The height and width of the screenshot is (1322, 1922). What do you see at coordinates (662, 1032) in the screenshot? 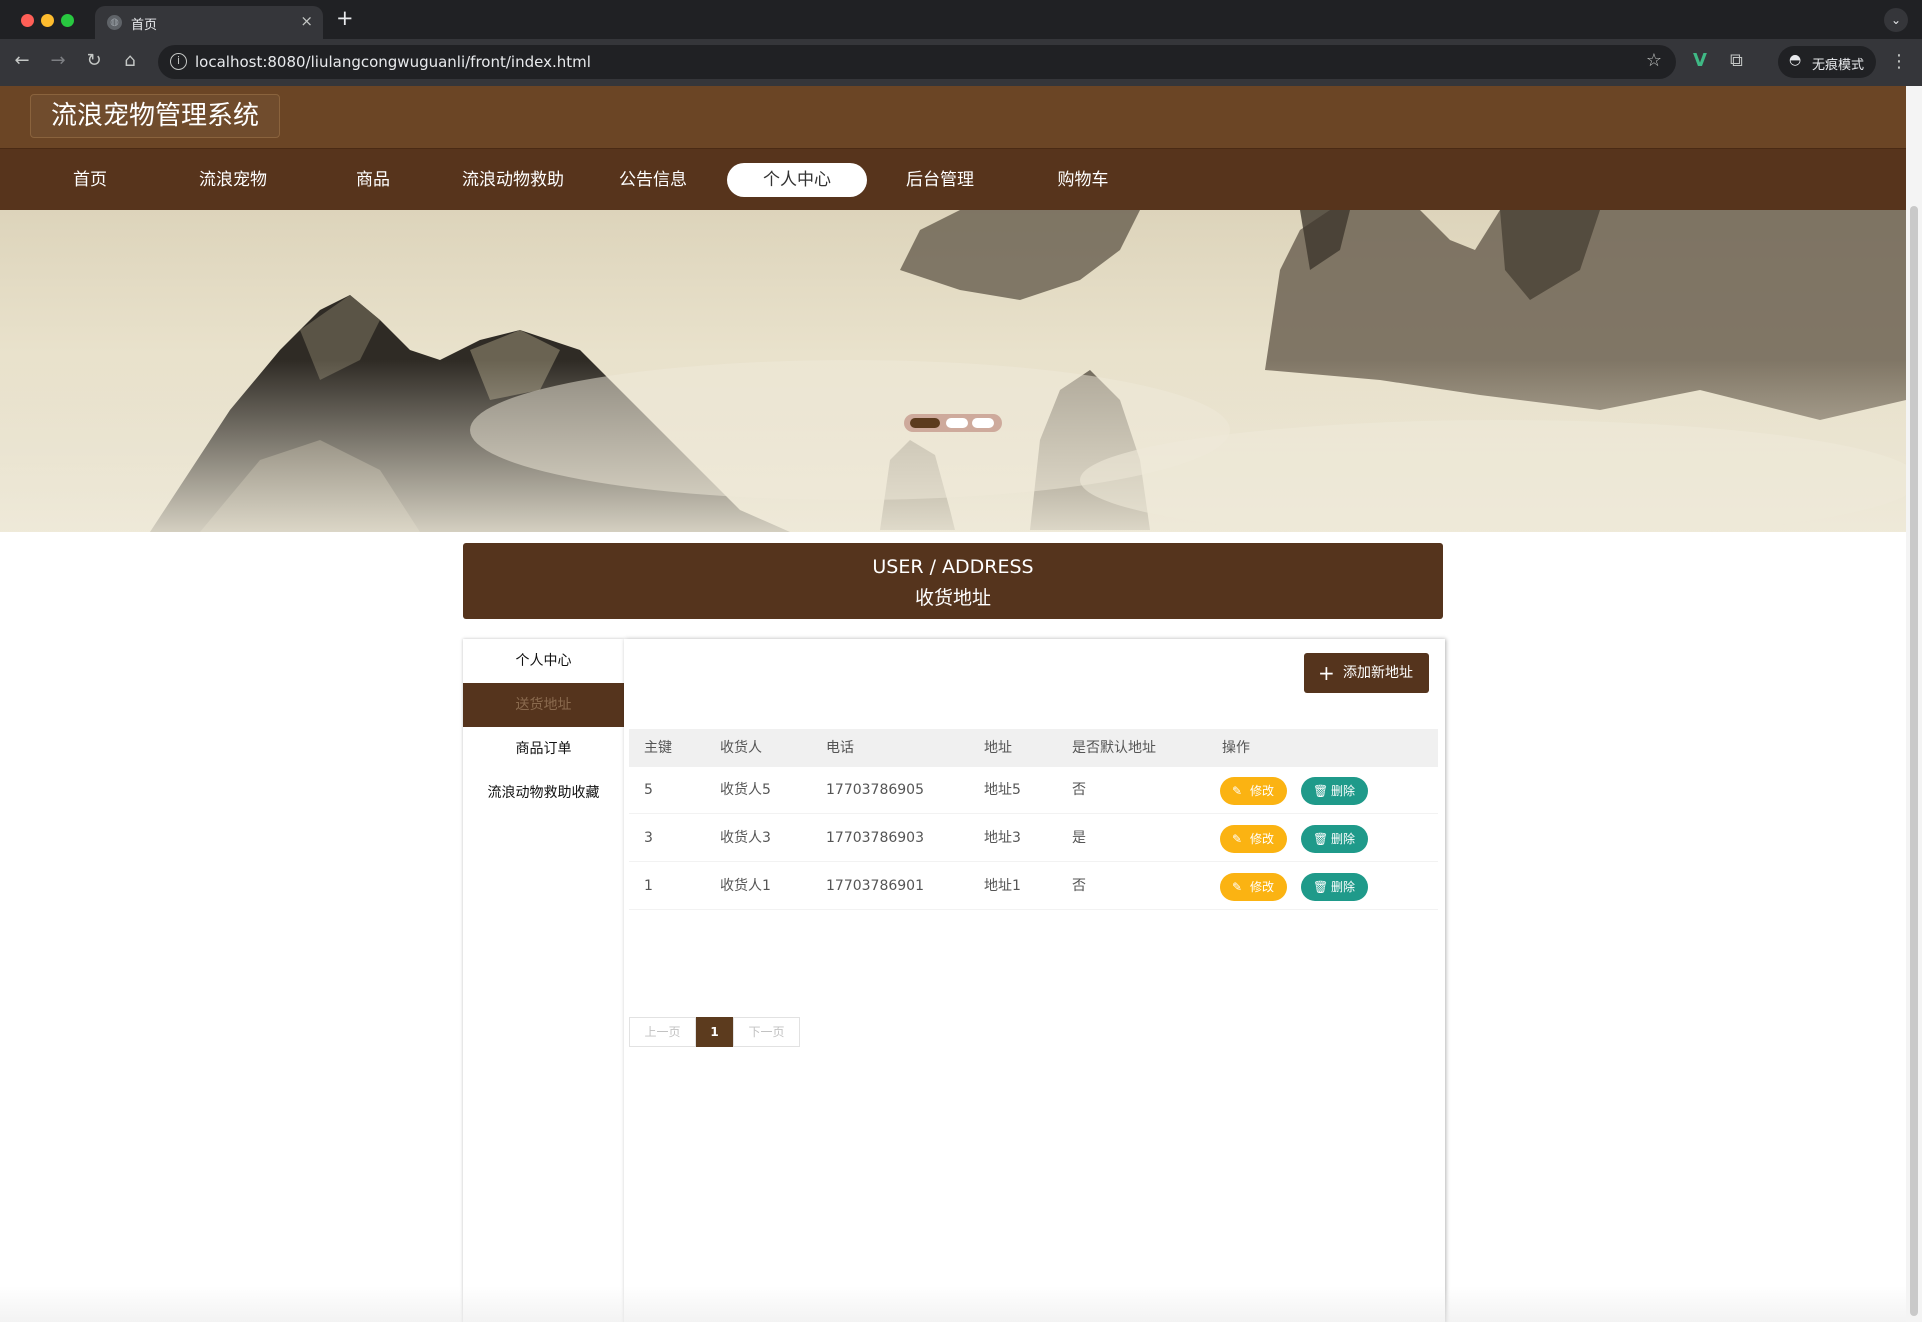
I see `prev-page-button: 上一页` at bounding box center [662, 1032].